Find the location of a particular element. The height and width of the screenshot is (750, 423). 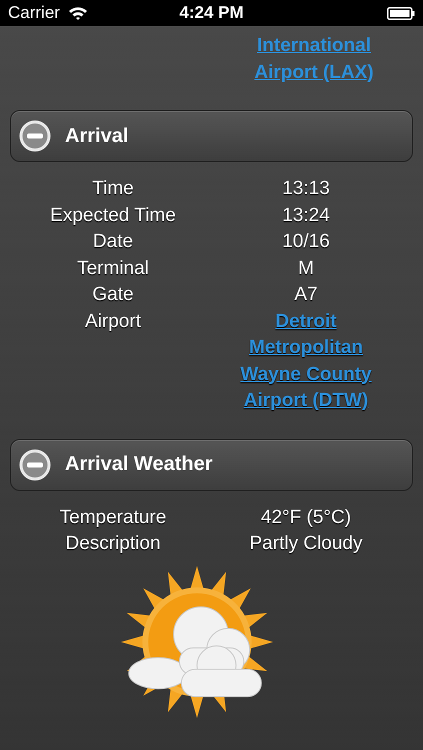

field-value: 42°F (5°C) is located at coordinates (306, 517).